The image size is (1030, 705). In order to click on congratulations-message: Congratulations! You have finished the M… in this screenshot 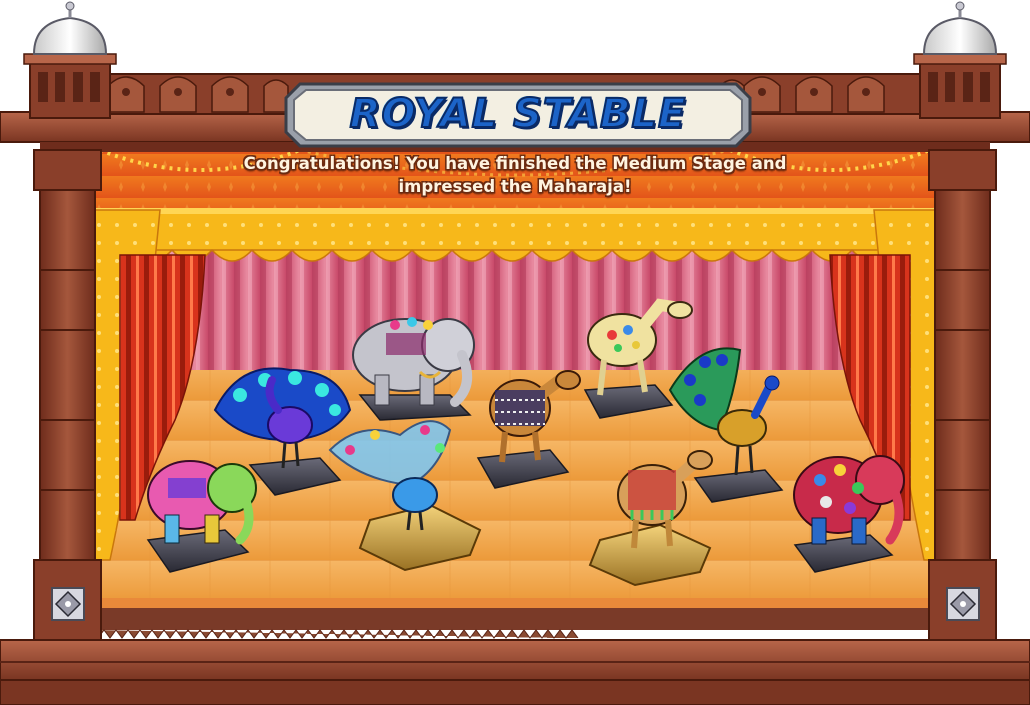, I will do `click(515, 175)`.